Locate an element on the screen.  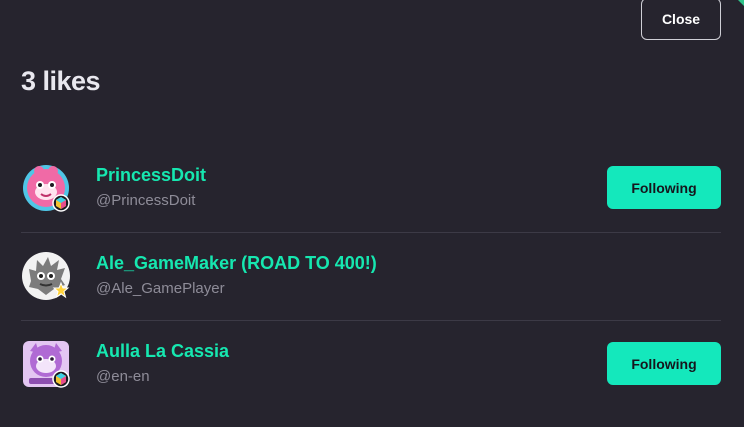
purple-character-avatar-icon is located at coordinates (46, 364).